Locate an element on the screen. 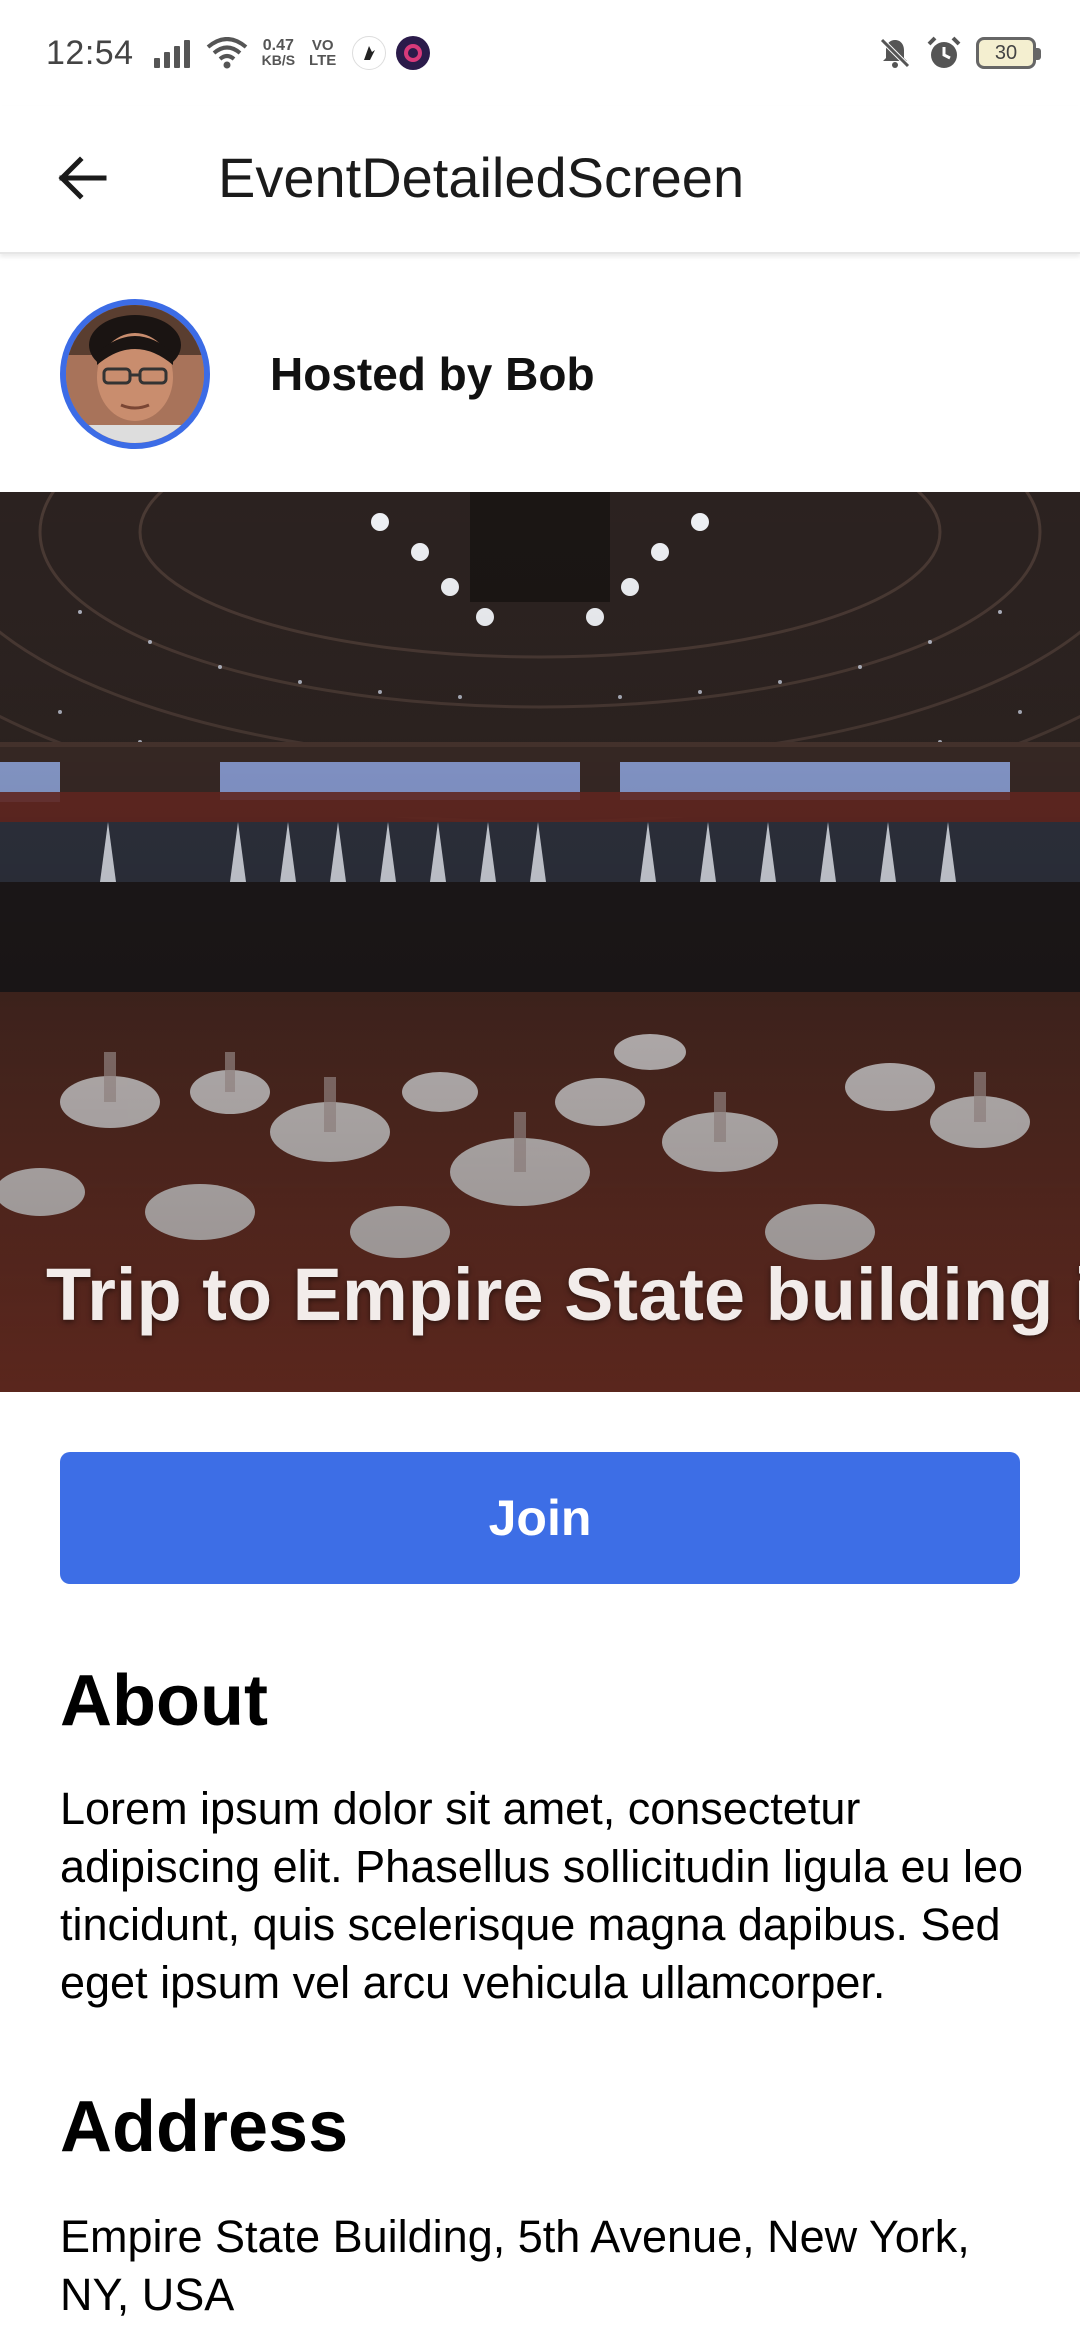  status-bar-right: 30 is located at coordinates (959, 53).